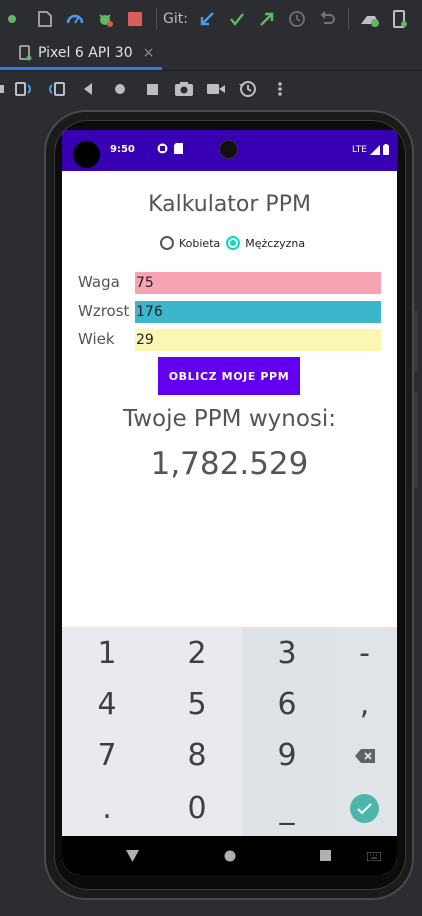  What do you see at coordinates (197, 653) in the screenshot?
I see `key-2: 2` at bounding box center [197, 653].